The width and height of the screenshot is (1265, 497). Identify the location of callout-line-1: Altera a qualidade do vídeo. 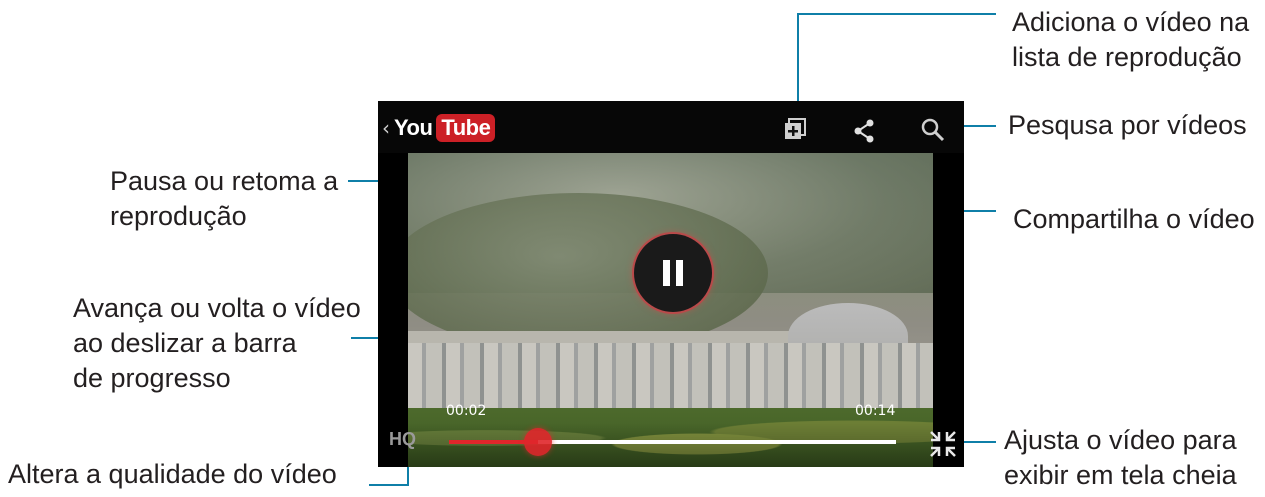
(172, 474).